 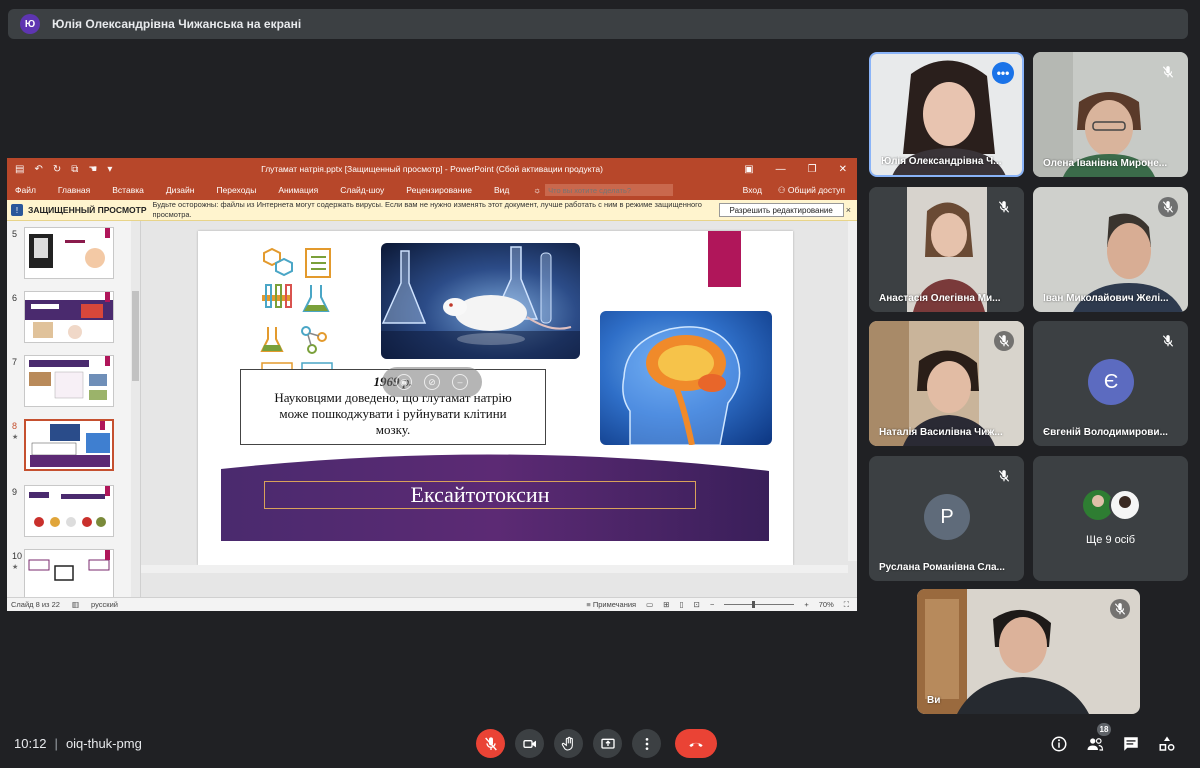 What do you see at coordinates (297, 310) in the screenshot?
I see `chemistry-icons-image` at bounding box center [297, 310].